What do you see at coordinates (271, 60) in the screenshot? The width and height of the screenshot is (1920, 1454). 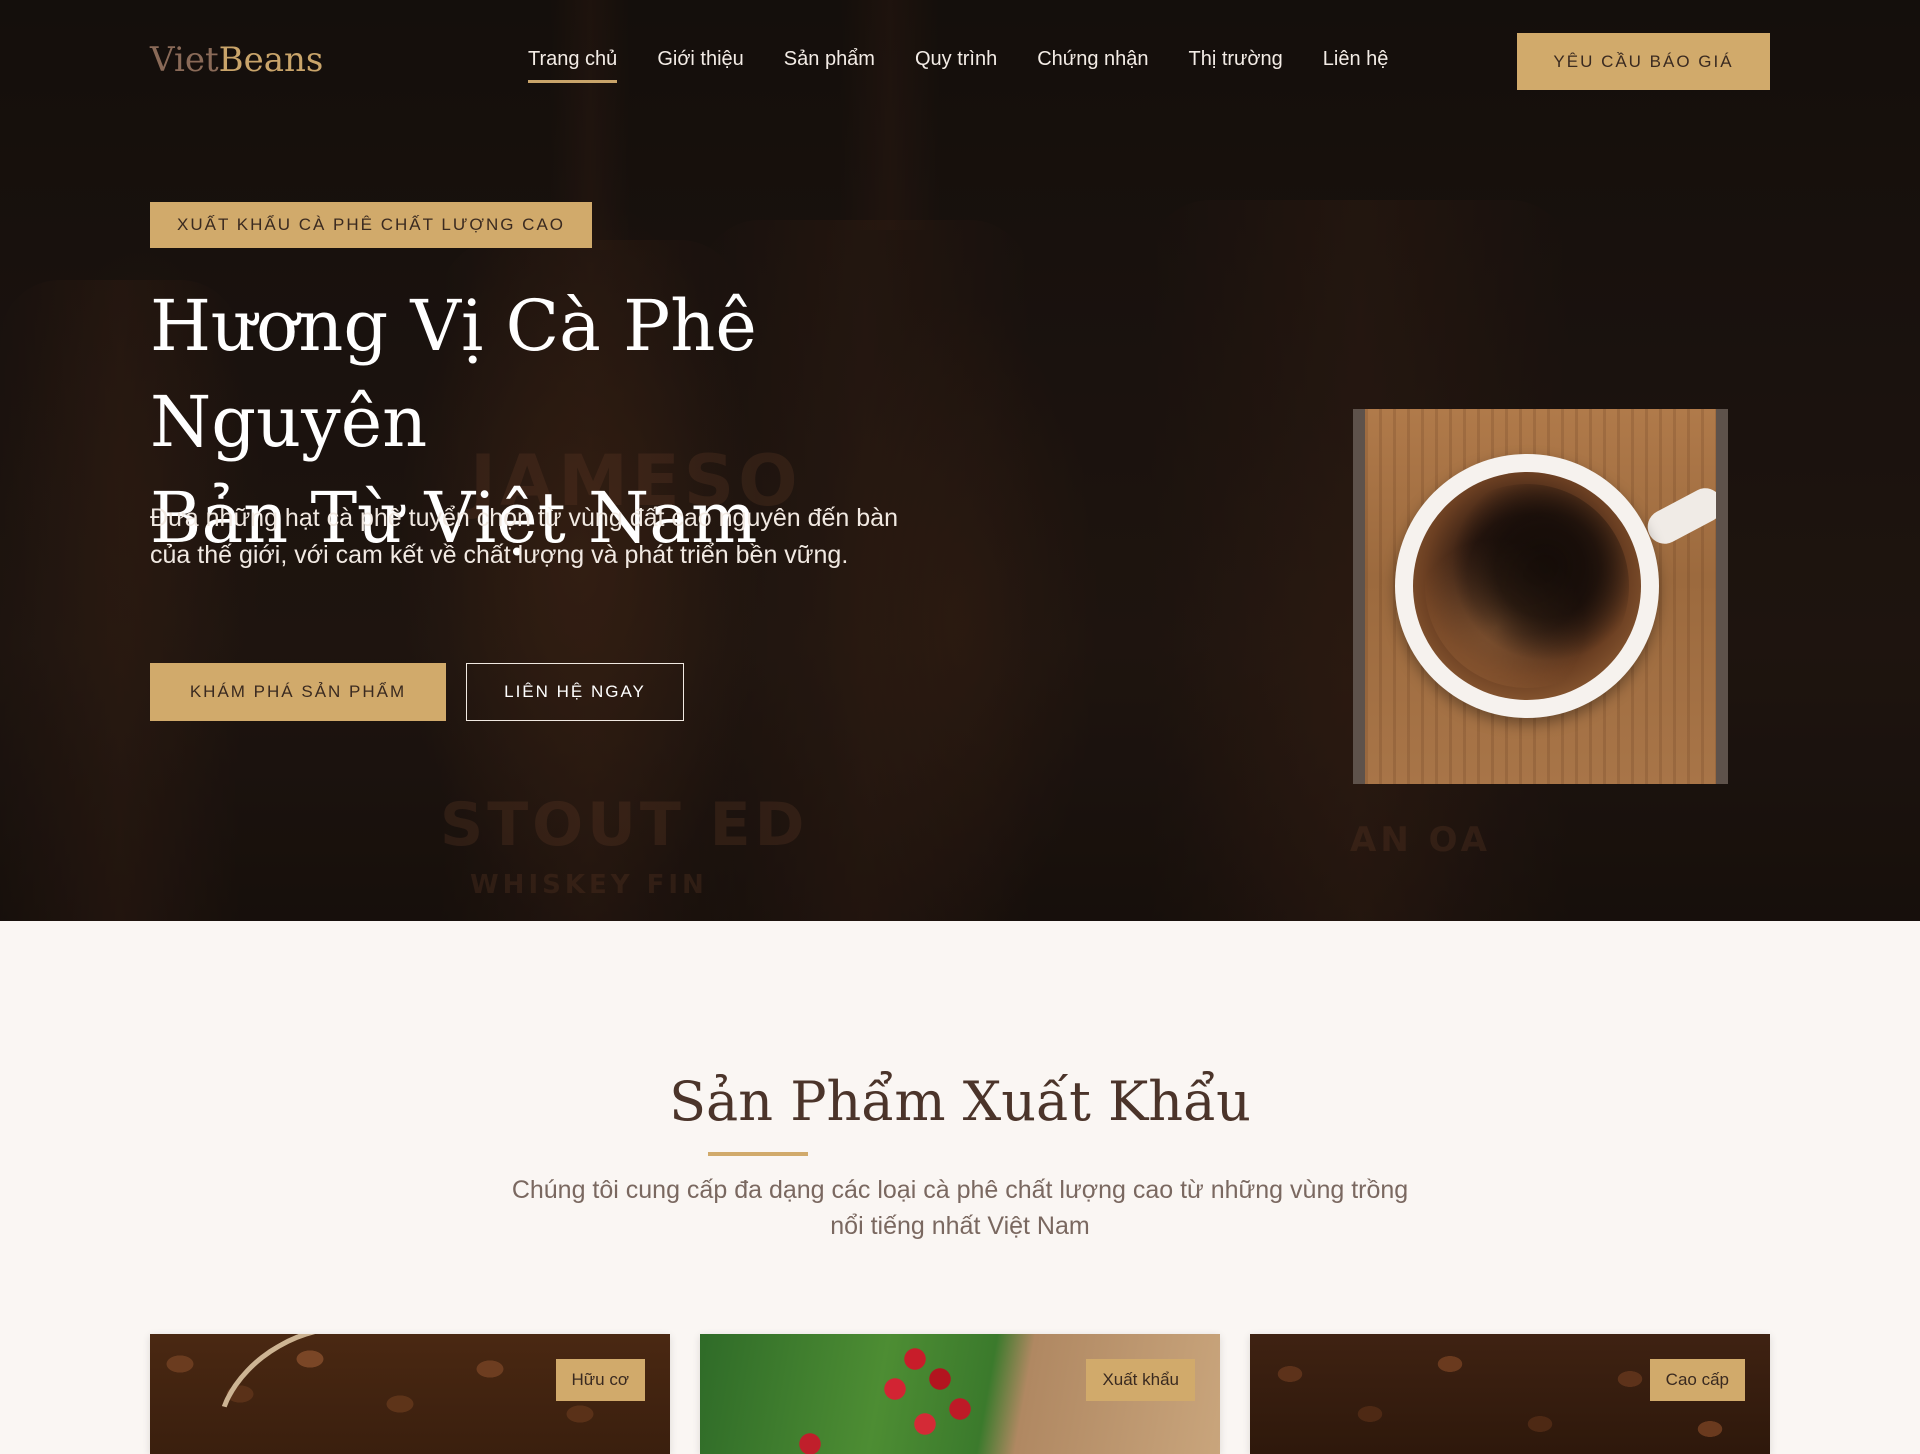 I see `brand-logo-part2: Beans` at bounding box center [271, 60].